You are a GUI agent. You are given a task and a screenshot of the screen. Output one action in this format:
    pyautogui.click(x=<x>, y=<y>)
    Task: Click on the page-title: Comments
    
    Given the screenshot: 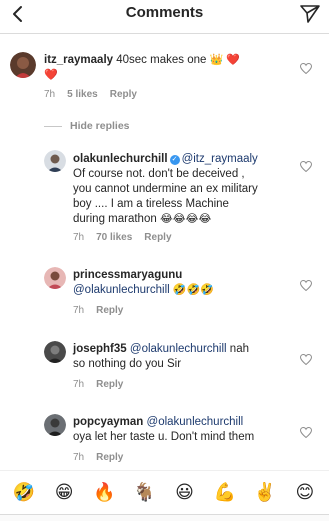 What is the action you would take?
    pyautogui.click(x=164, y=12)
    